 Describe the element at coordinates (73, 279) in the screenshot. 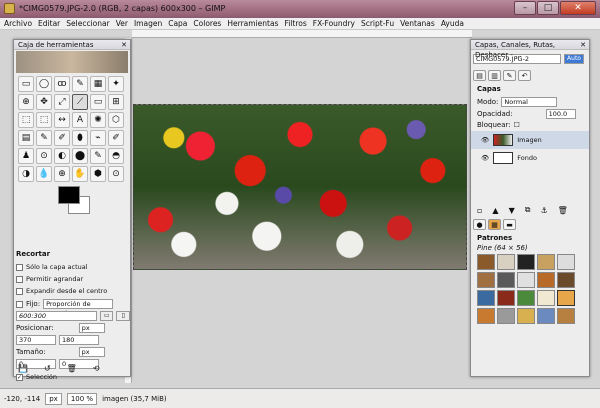

I see `allow-grow-checkbox: Permitir agrandar` at that location.